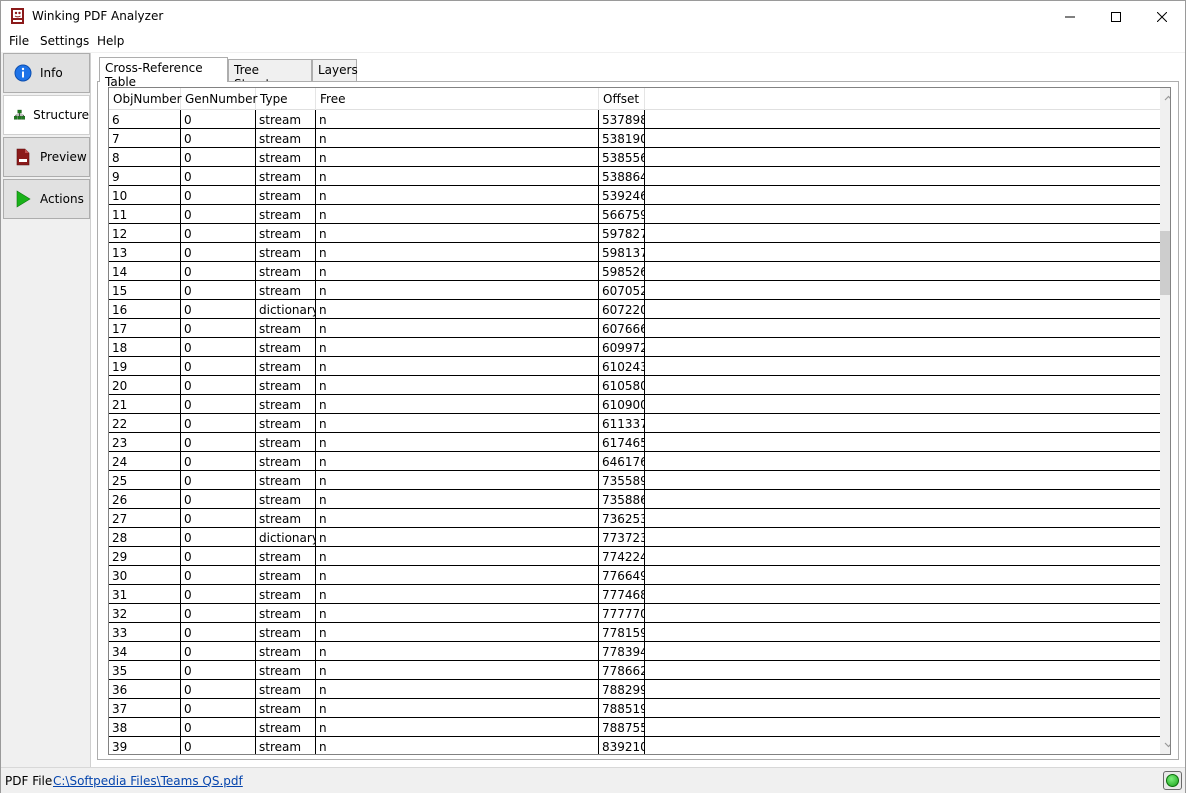 The height and width of the screenshot is (793, 1186). I want to click on table-row: 14 0 stream n 598526, so click(634, 271).